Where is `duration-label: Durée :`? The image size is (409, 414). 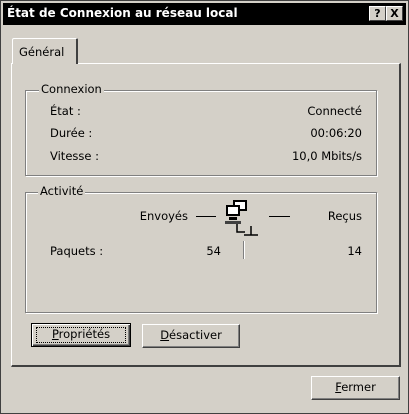
duration-label: Durée : is located at coordinates (71, 133).